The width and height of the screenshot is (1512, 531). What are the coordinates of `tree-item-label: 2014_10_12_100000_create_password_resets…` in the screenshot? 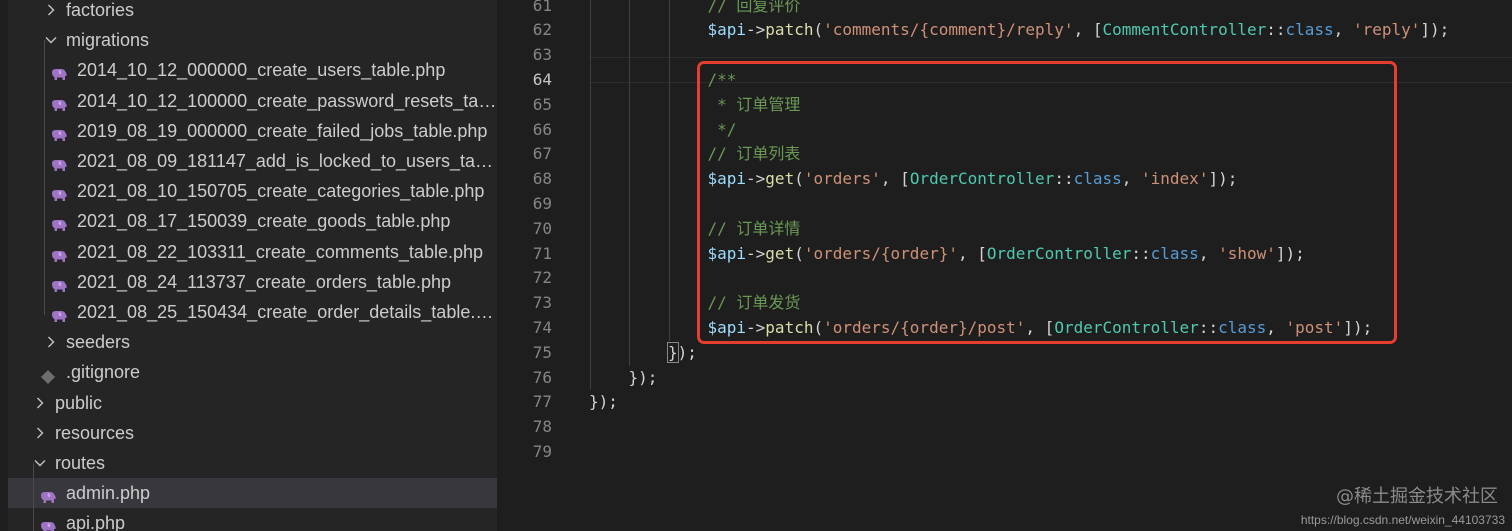 It's located at (287, 100).